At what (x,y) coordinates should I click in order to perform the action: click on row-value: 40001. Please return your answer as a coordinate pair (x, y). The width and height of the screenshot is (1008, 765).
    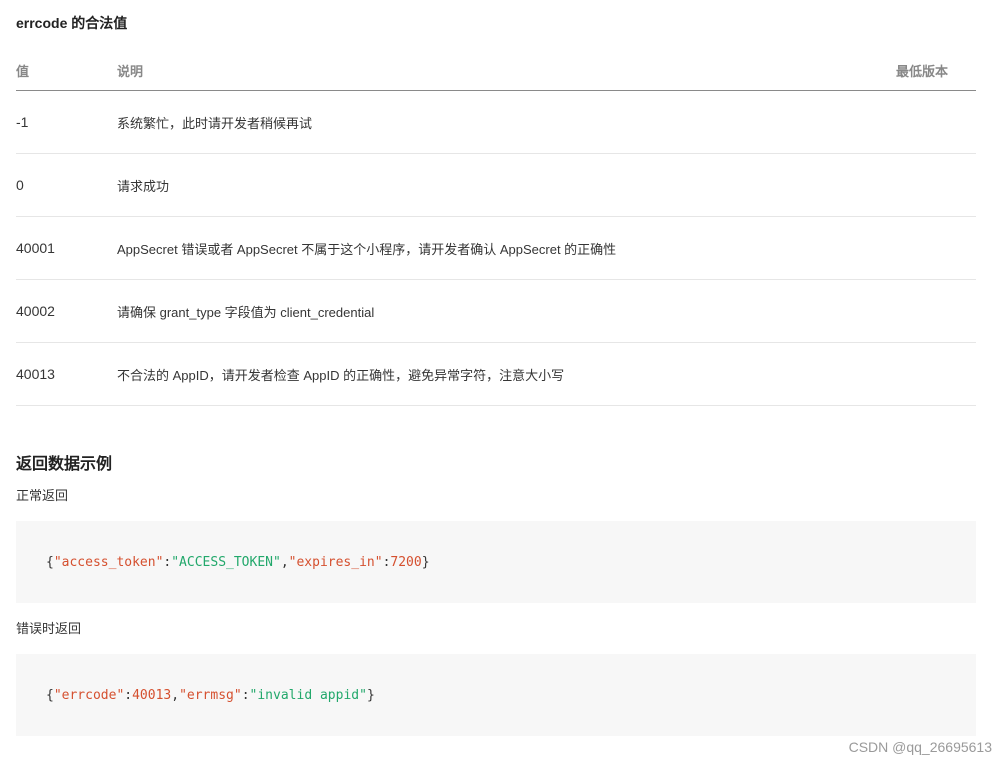
    Looking at the image, I should click on (66, 248).